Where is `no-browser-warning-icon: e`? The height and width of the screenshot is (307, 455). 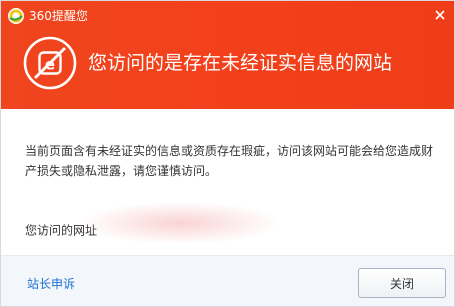
no-browser-warning-icon: e is located at coordinates (50, 63).